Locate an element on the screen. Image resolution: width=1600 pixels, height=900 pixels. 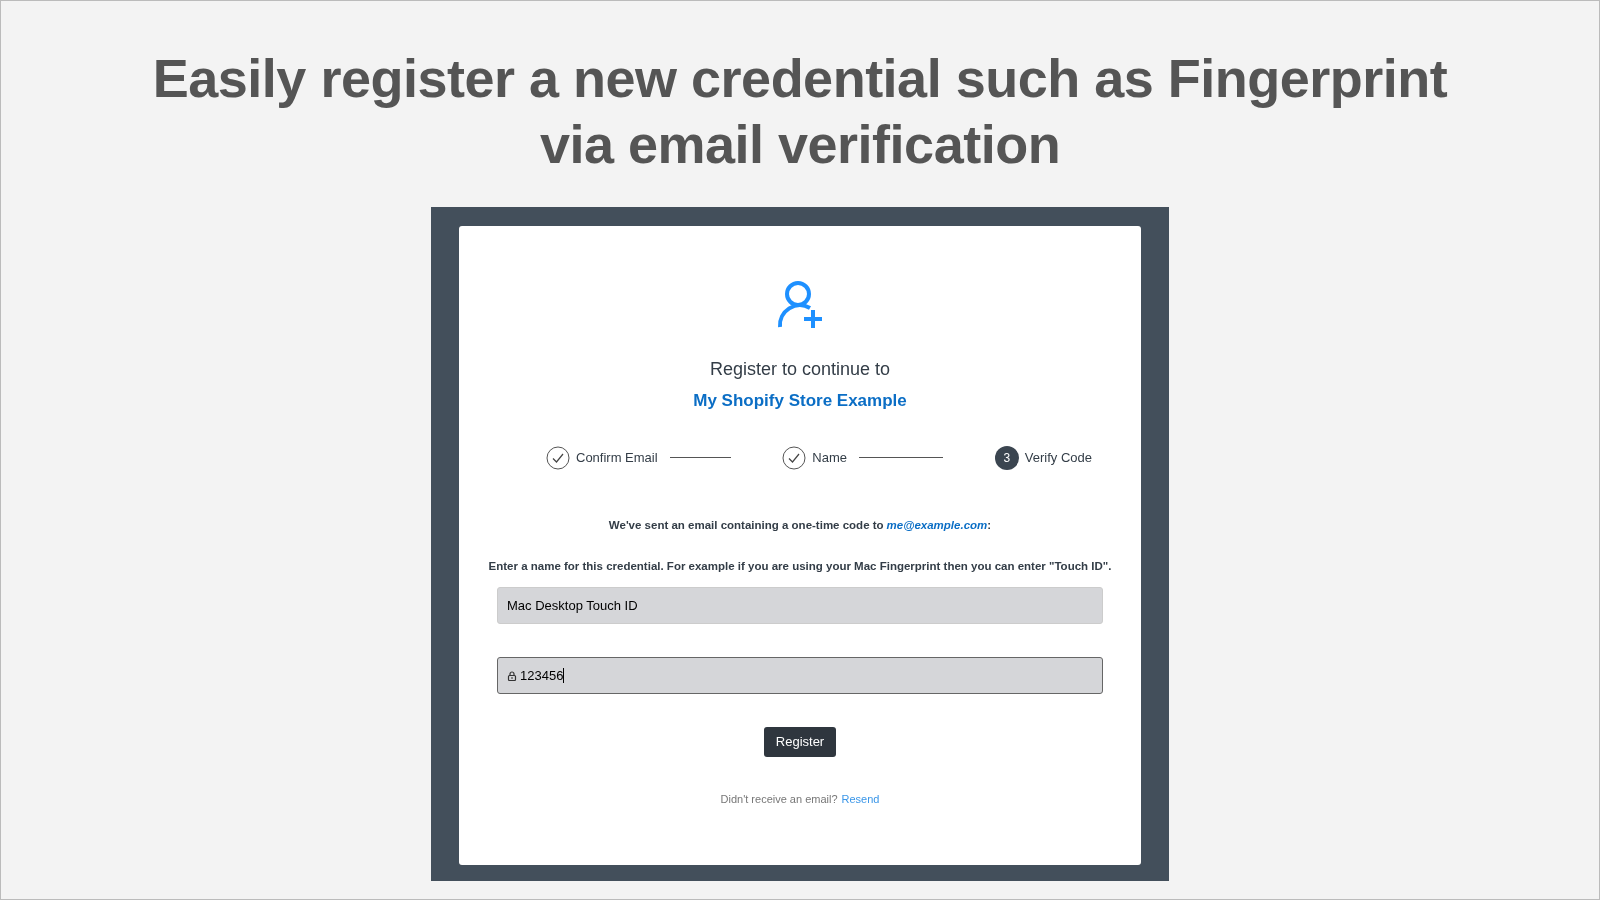
lock-icon is located at coordinates (512, 675).